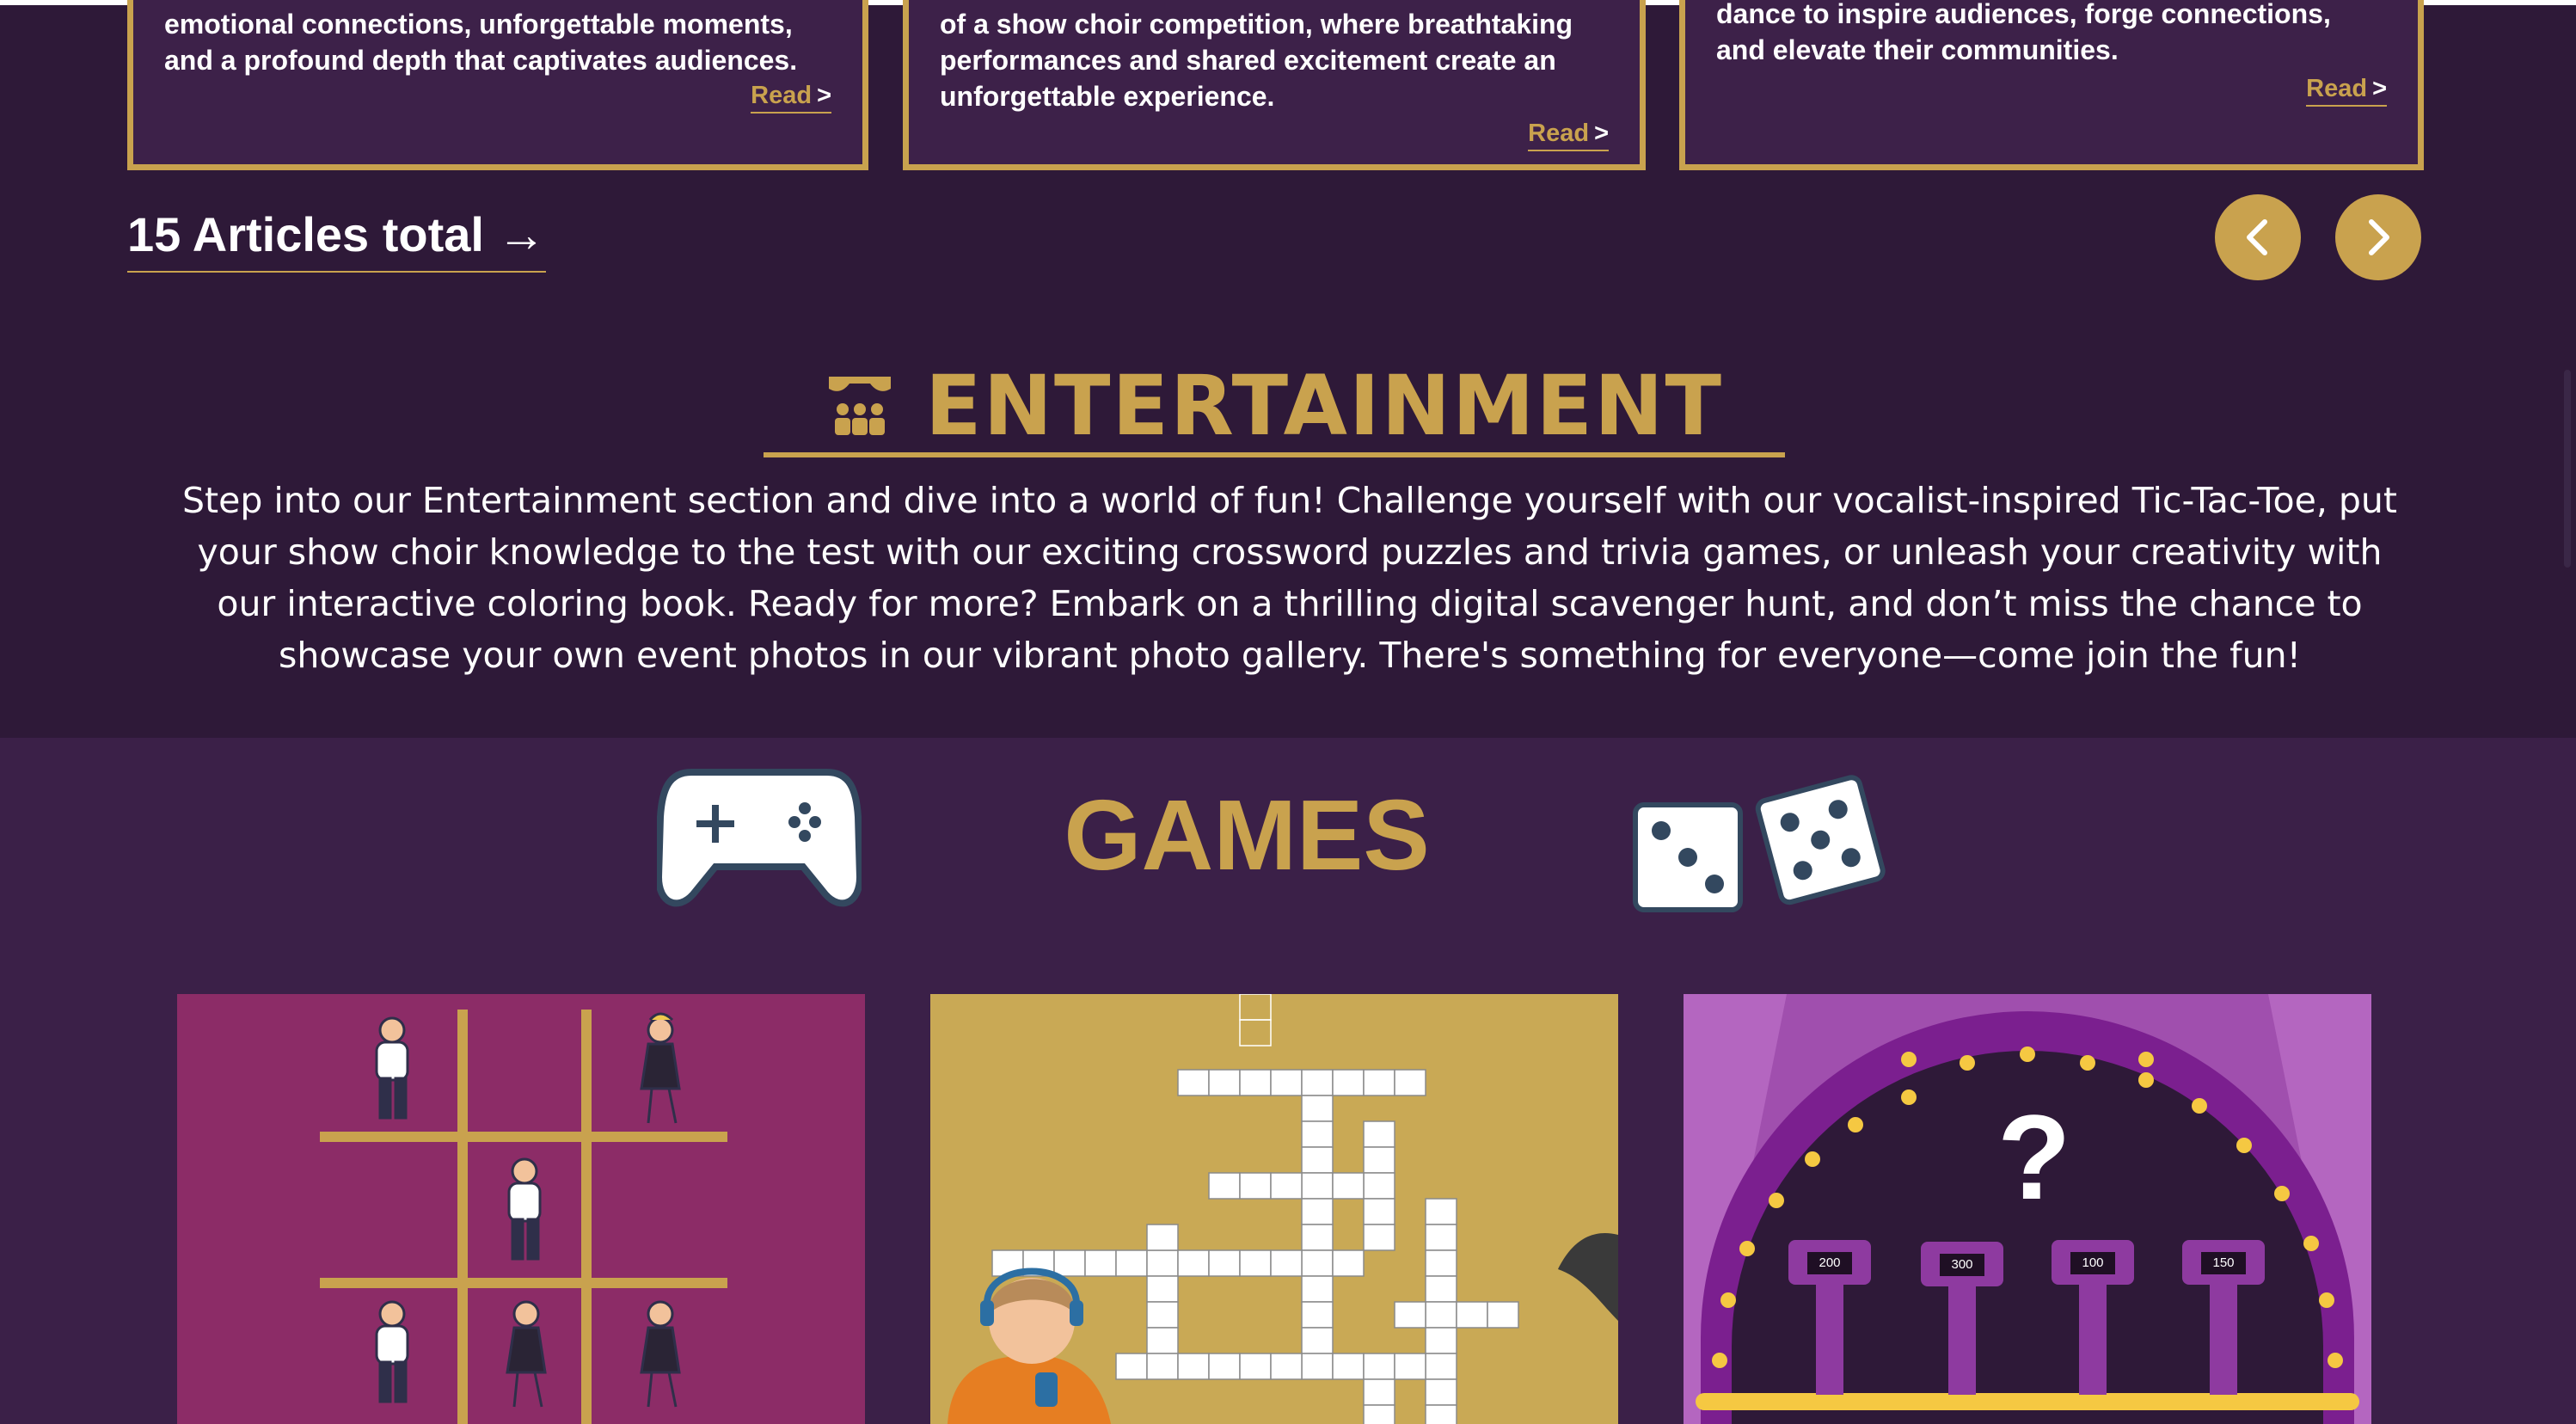 The height and width of the screenshot is (1424, 2576). Describe the element at coordinates (1588, 1277) in the screenshot. I see `wing-shape` at that location.